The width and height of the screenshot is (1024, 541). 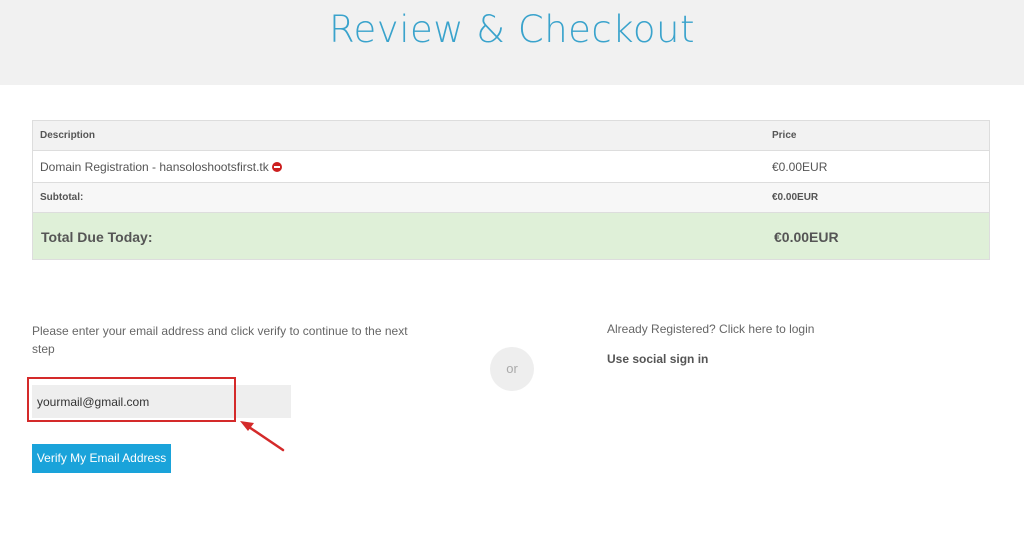 What do you see at coordinates (101, 458) in the screenshot?
I see `verify-email-button: Verify My Email Address` at bounding box center [101, 458].